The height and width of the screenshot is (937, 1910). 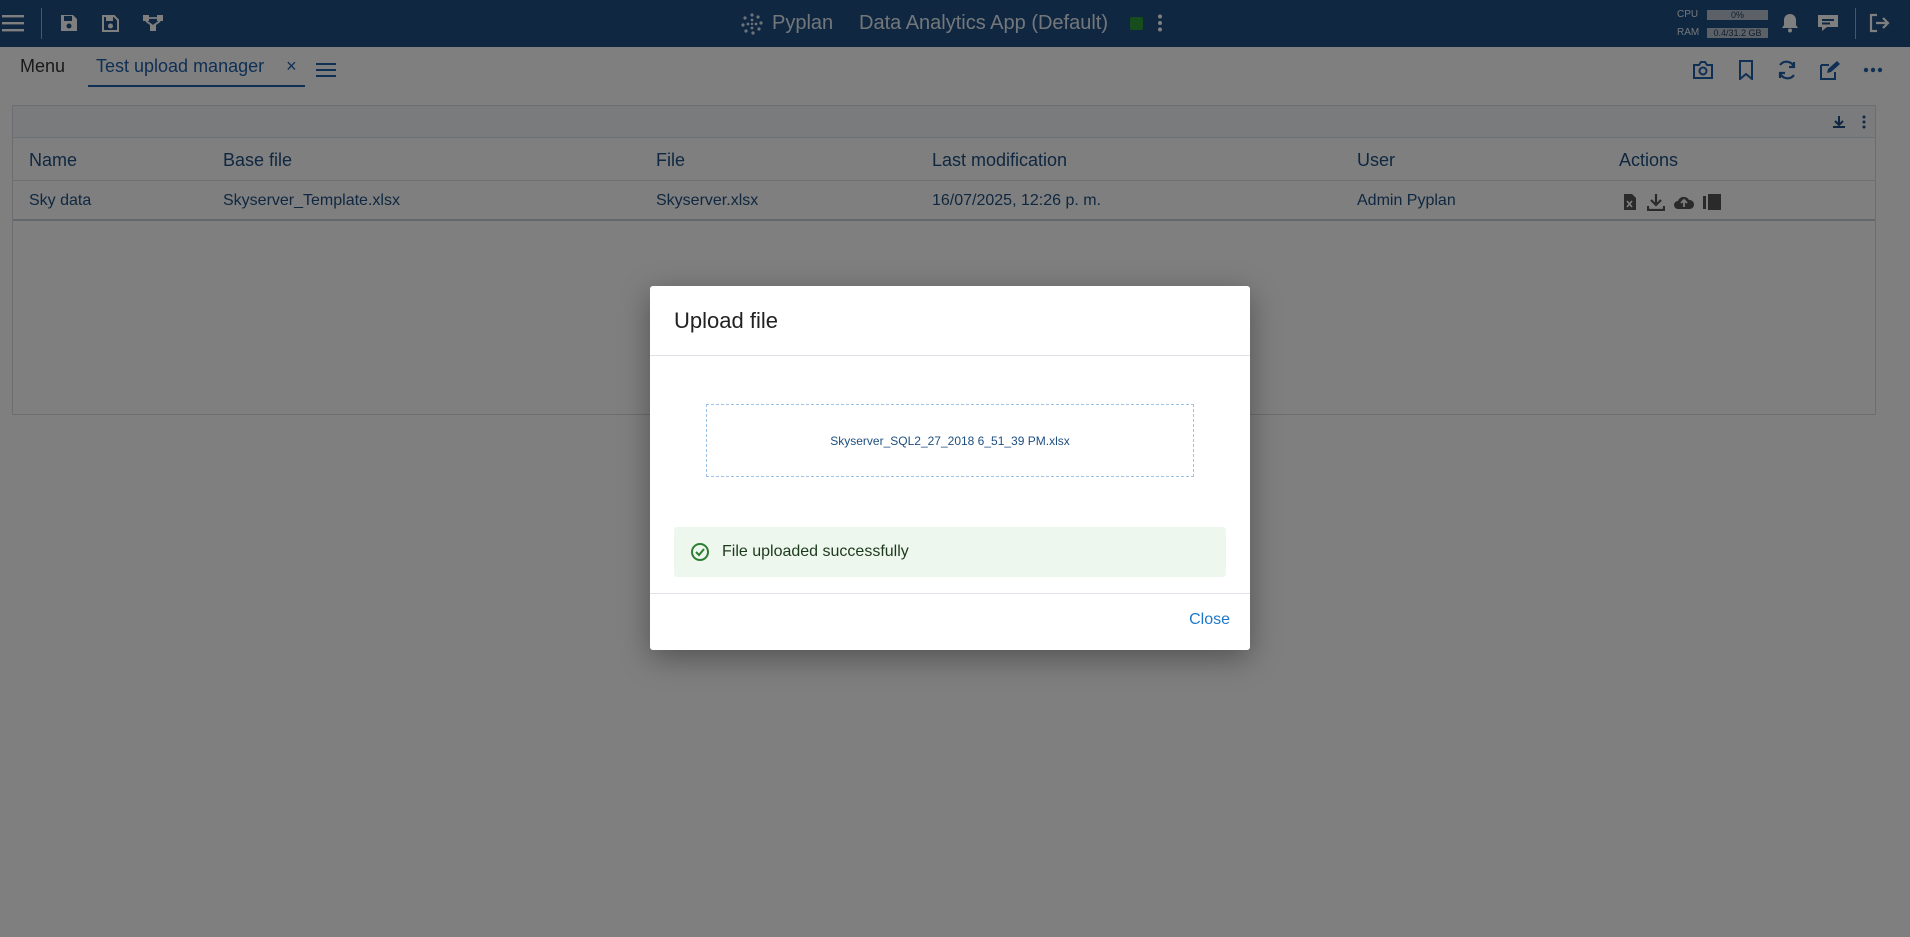 I want to click on close-button: Close, so click(x=1209, y=620).